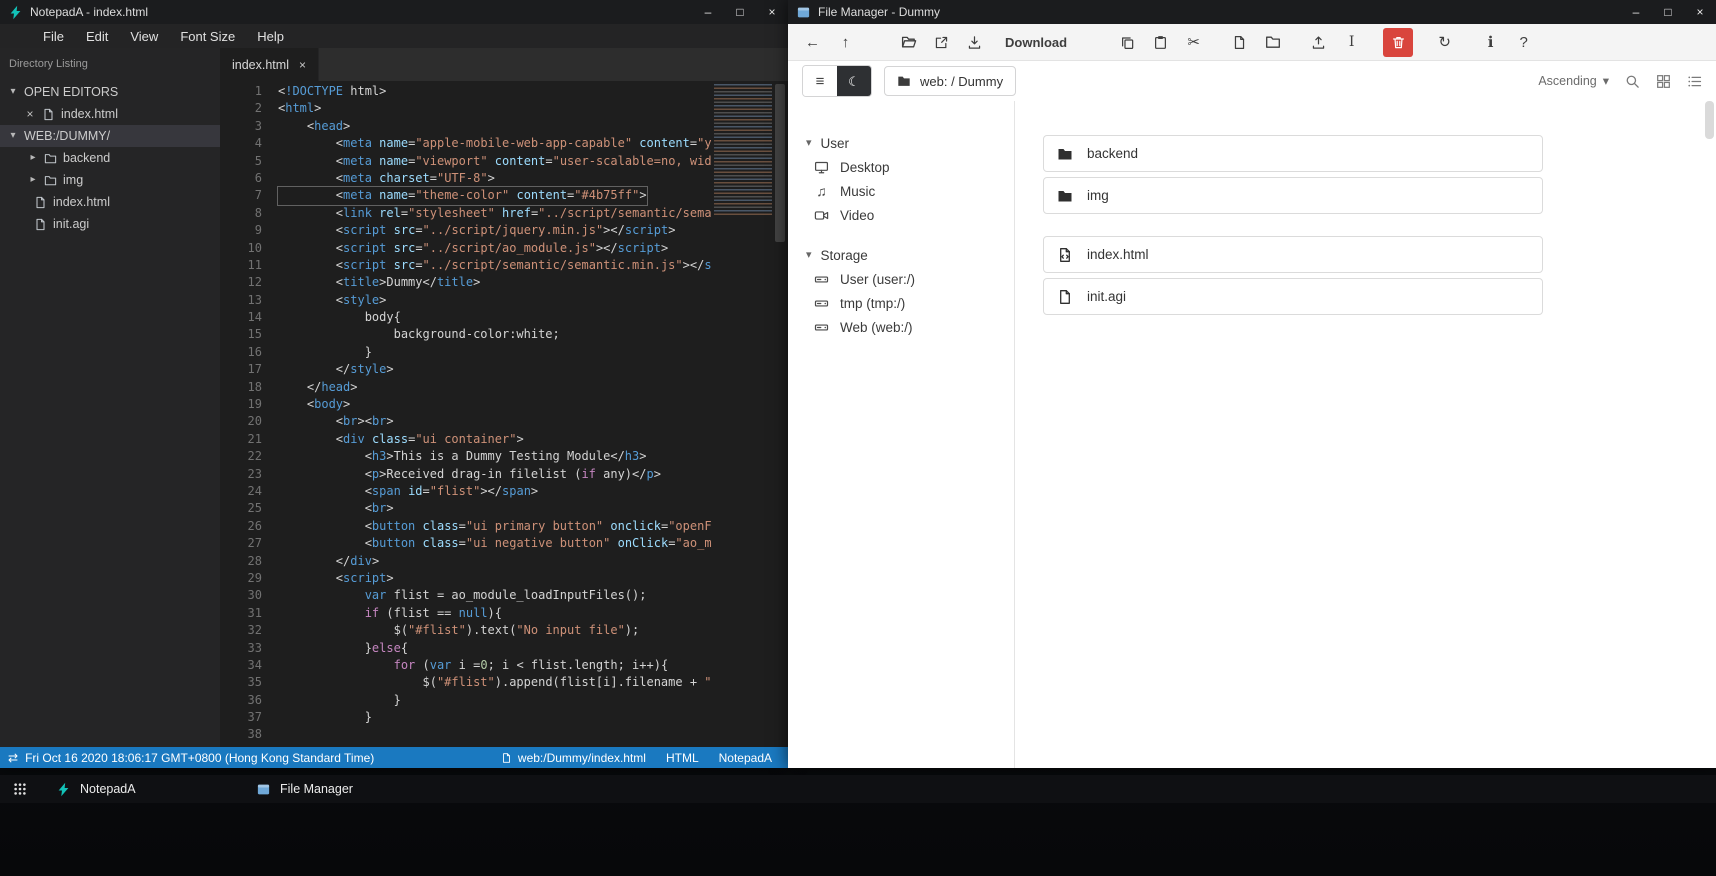 This screenshot has width=1716, height=876. Describe the element at coordinates (910, 143) in the screenshot. I see `sidebar-section-header-user: ▾ User` at that location.